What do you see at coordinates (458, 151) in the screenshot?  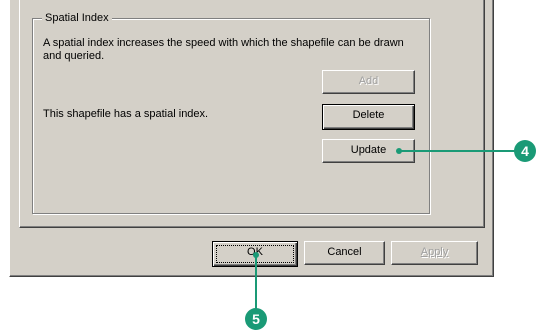 I see `callout-4-leader-line` at bounding box center [458, 151].